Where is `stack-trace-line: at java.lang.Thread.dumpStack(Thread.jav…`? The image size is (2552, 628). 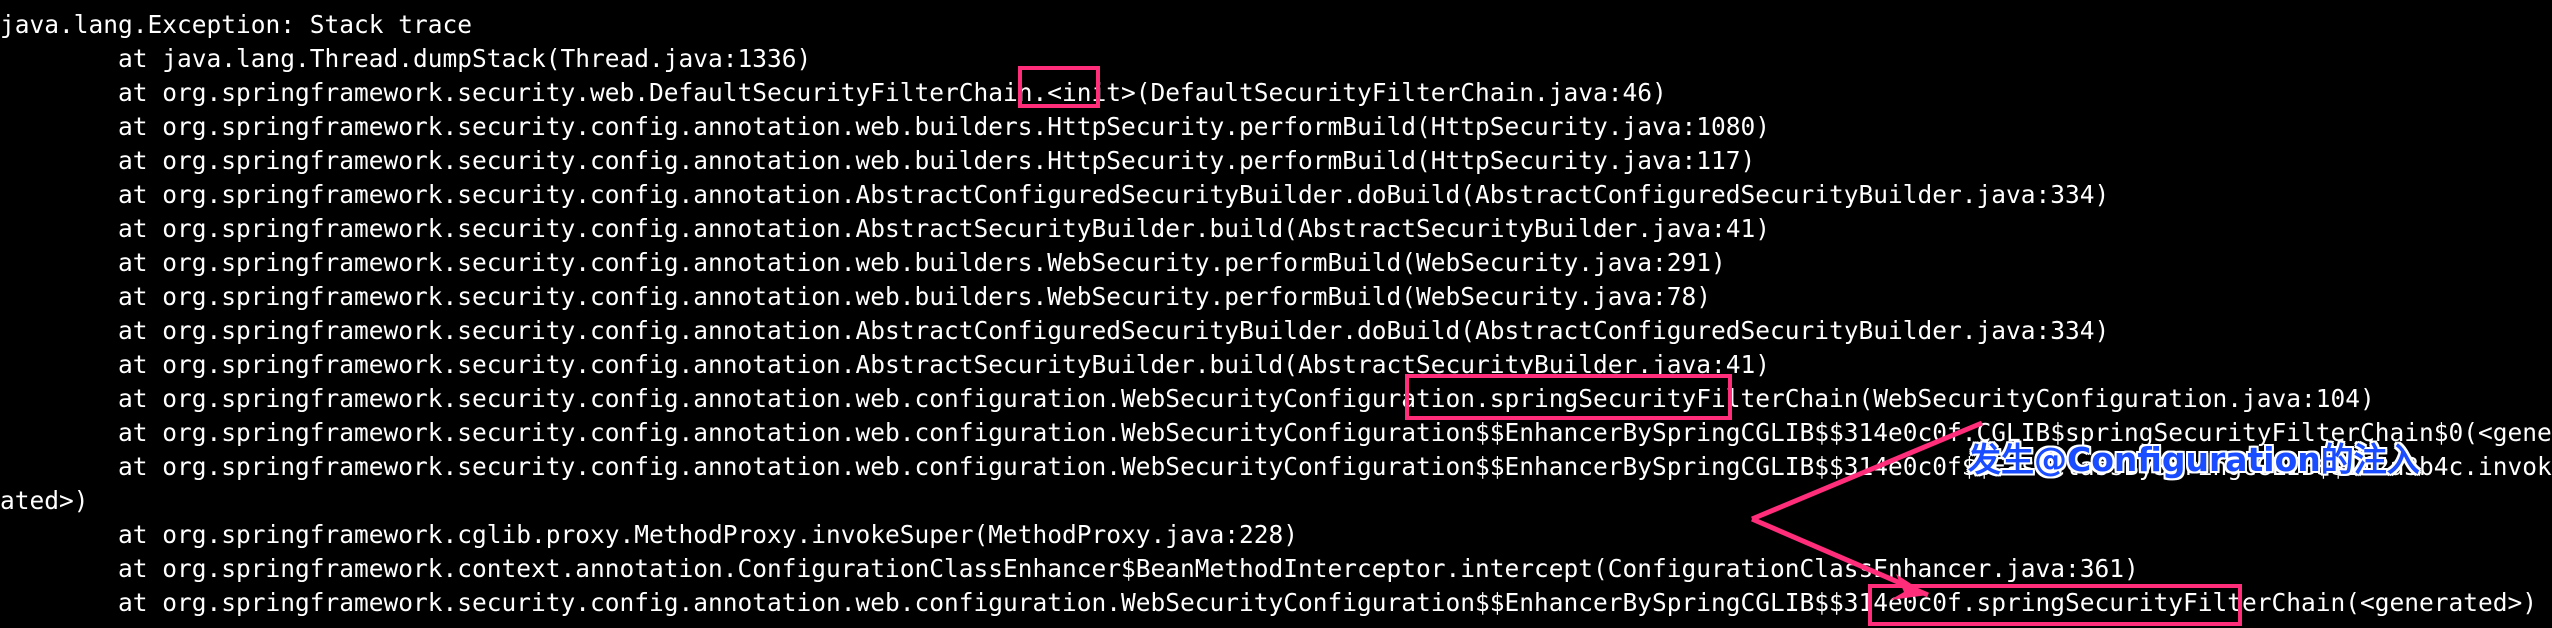 stack-trace-line: at java.lang.Thread.dumpStack(Thread.jav… is located at coordinates (406, 58).